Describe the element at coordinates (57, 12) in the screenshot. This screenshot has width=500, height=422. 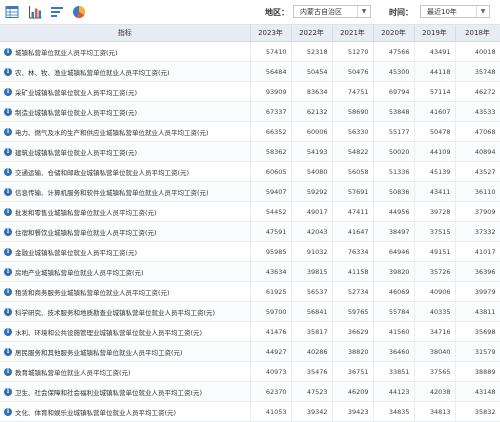
I see `list-view-icon` at that location.